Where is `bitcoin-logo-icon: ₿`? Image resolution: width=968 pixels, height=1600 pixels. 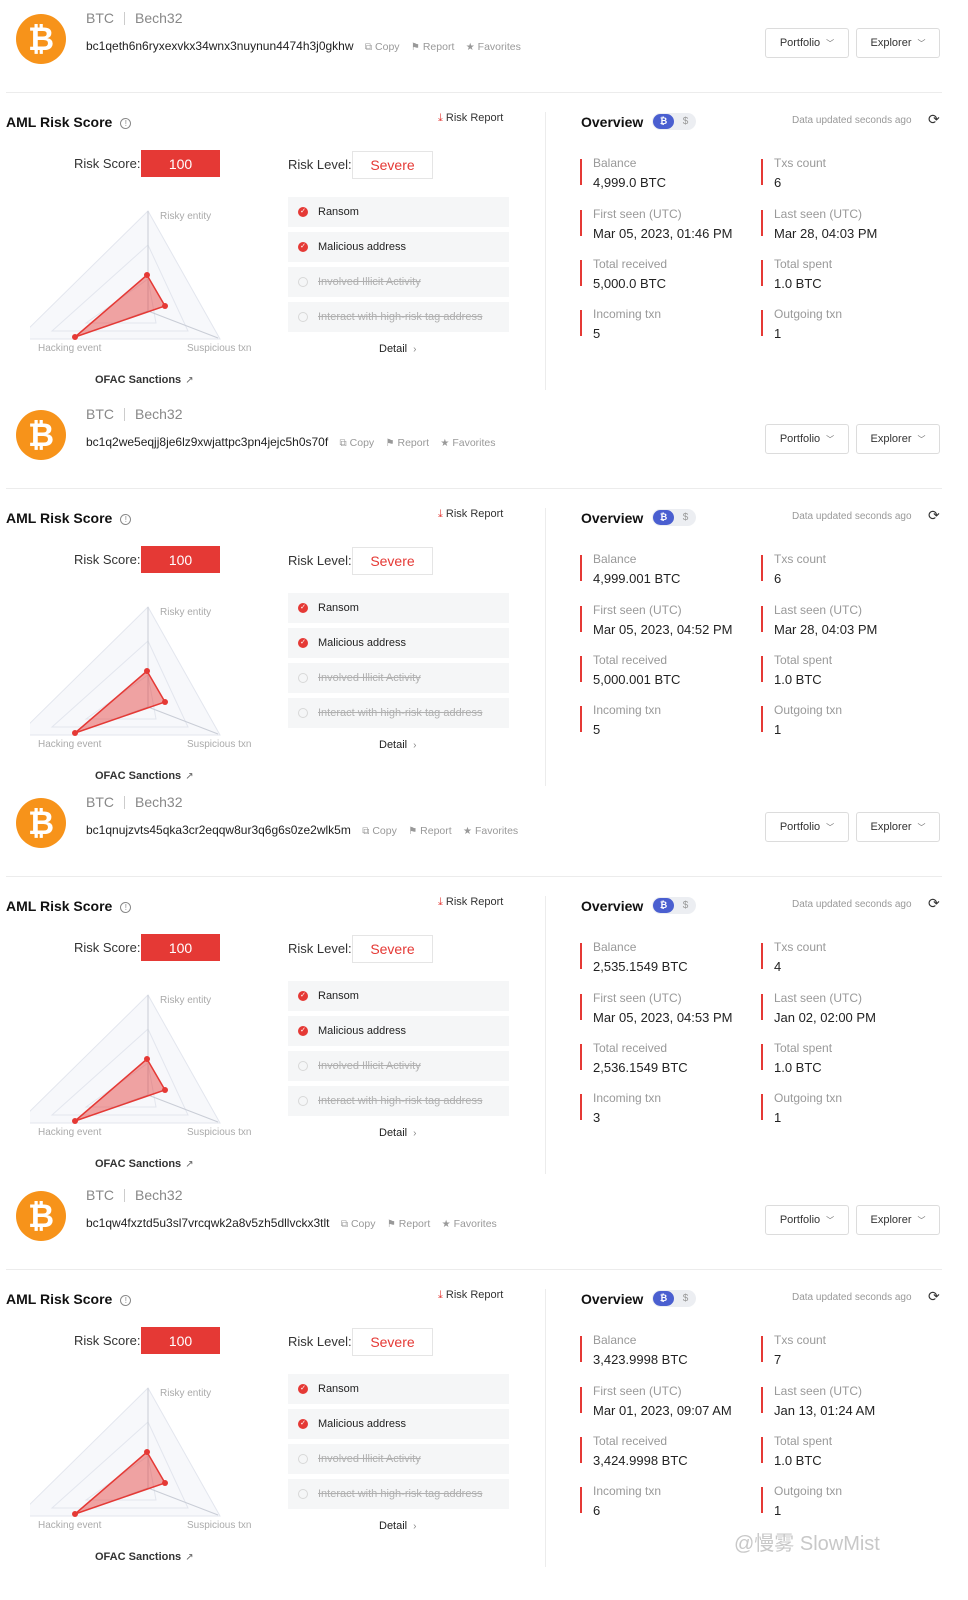 bitcoin-logo-icon: ₿ is located at coordinates (41, 823).